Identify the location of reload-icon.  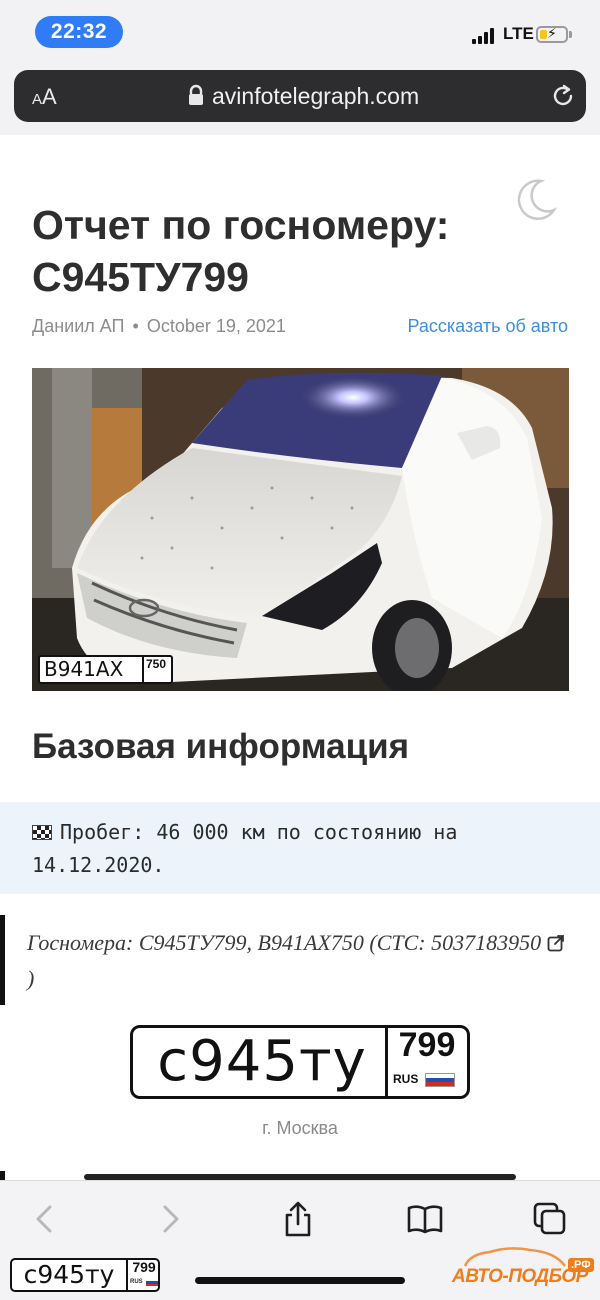
(563, 96).